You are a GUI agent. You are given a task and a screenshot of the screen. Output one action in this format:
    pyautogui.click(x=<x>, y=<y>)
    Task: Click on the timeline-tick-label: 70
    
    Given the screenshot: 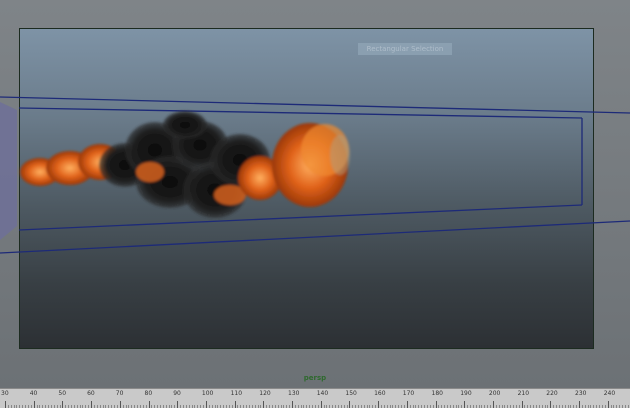 What is the action you would take?
    pyautogui.click(x=119, y=393)
    